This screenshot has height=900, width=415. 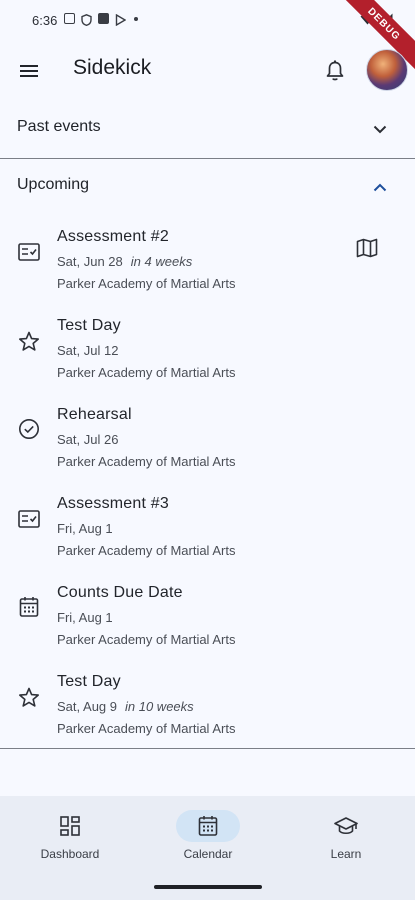 I want to click on event-date-text: Sat, Jul 12, so click(x=88, y=350).